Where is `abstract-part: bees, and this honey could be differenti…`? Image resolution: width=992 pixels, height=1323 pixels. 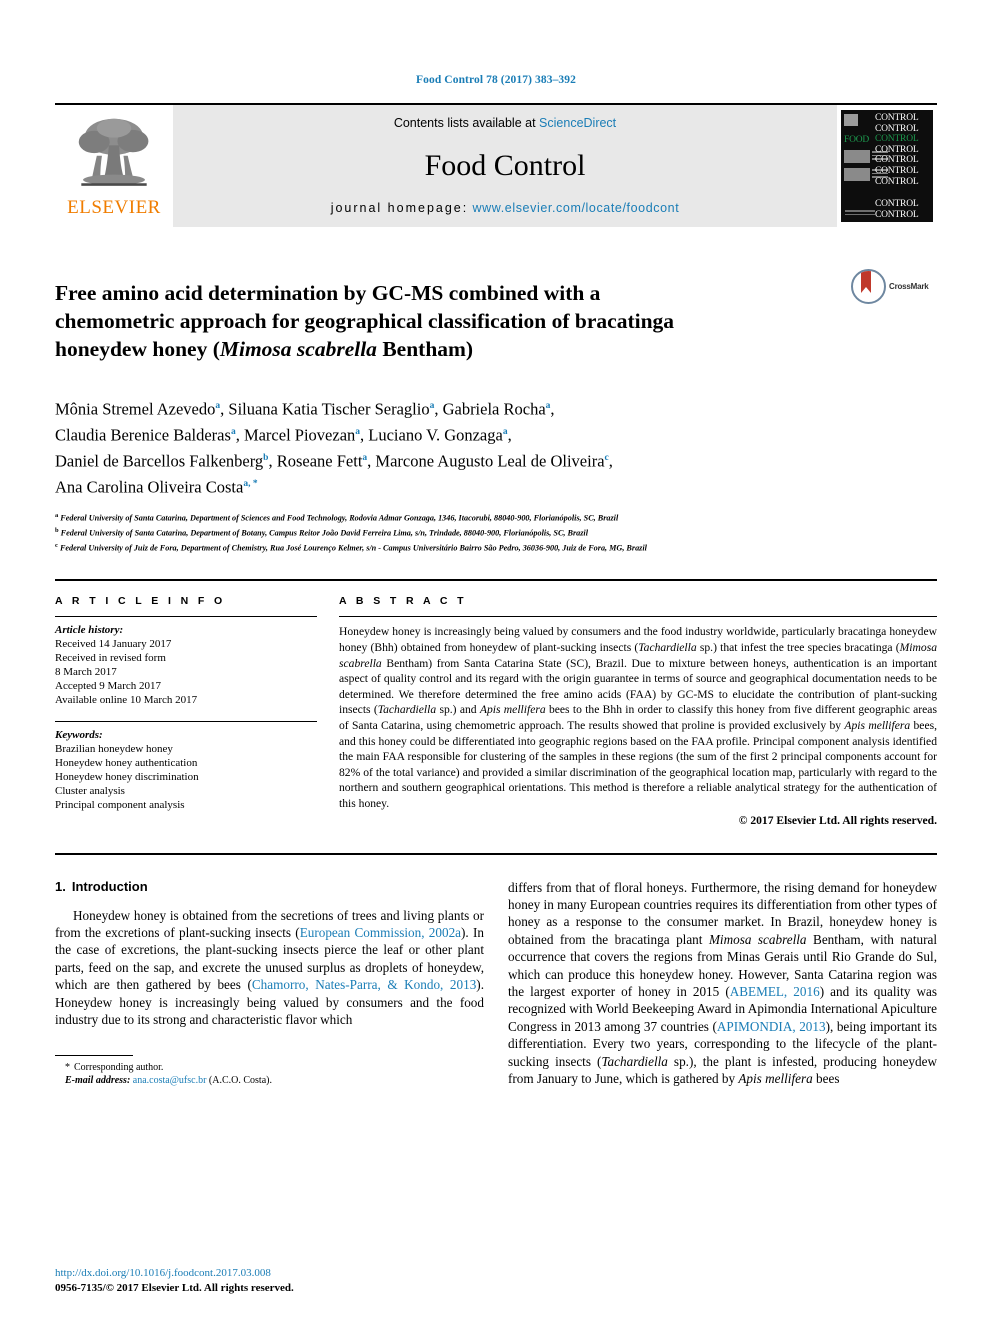
abstract-part: bees, and this honey could be differenti… is located at coordinates (638, 765).